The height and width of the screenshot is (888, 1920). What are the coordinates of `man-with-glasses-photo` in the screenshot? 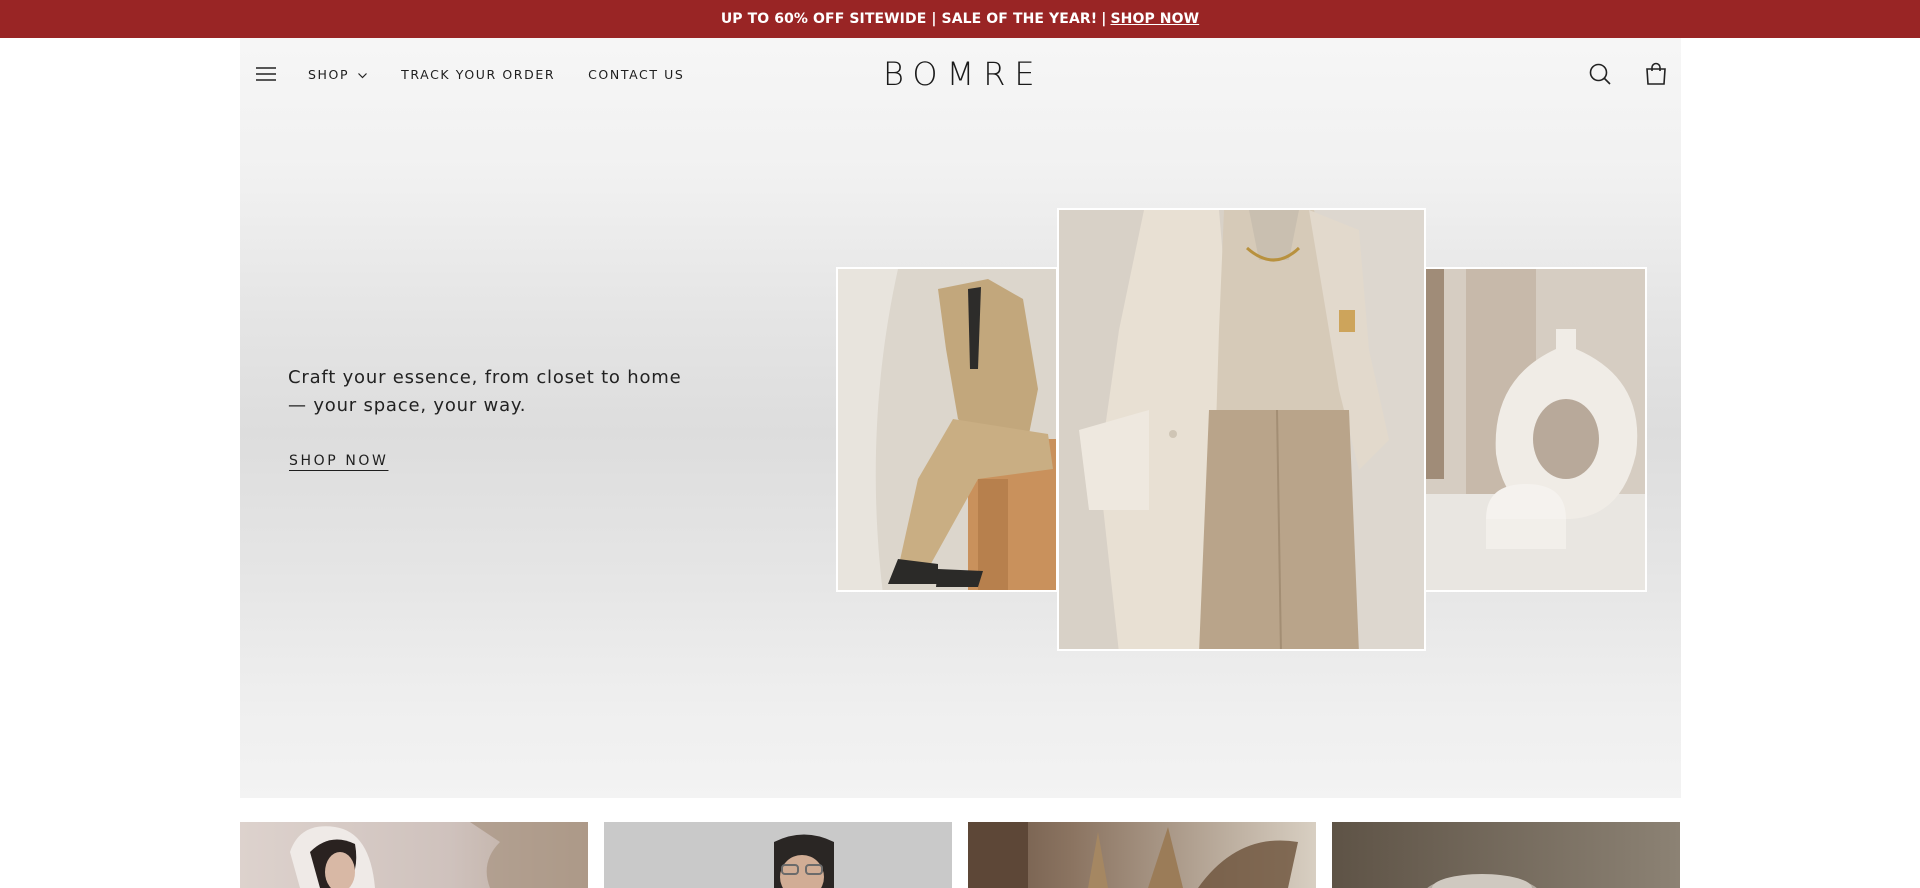 It's located at (778, 855).